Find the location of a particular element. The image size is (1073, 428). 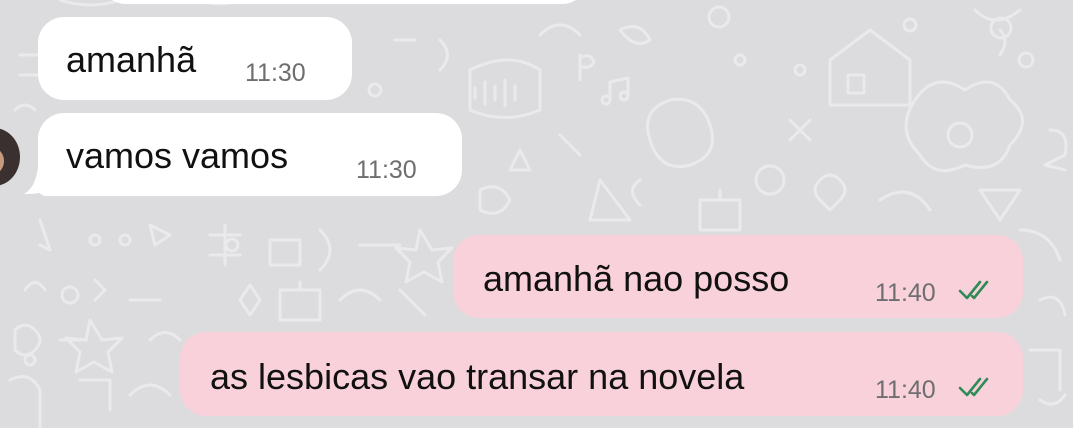

message-text: amanhã nao posso is located at coordinates (636, 278).